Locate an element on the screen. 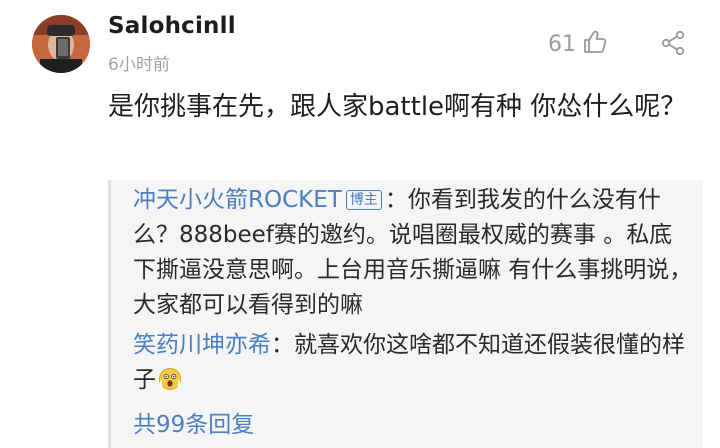 The image size is (720, 448). reply-author: 笑药川坤亦希 is located at coordinates (202, 345).